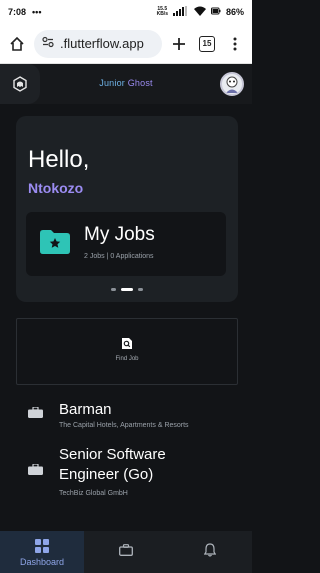 Image resolution: width=320 pixels, height=573 pixels. I want to click on app-title: Junior Ghost, so click(126, 83).